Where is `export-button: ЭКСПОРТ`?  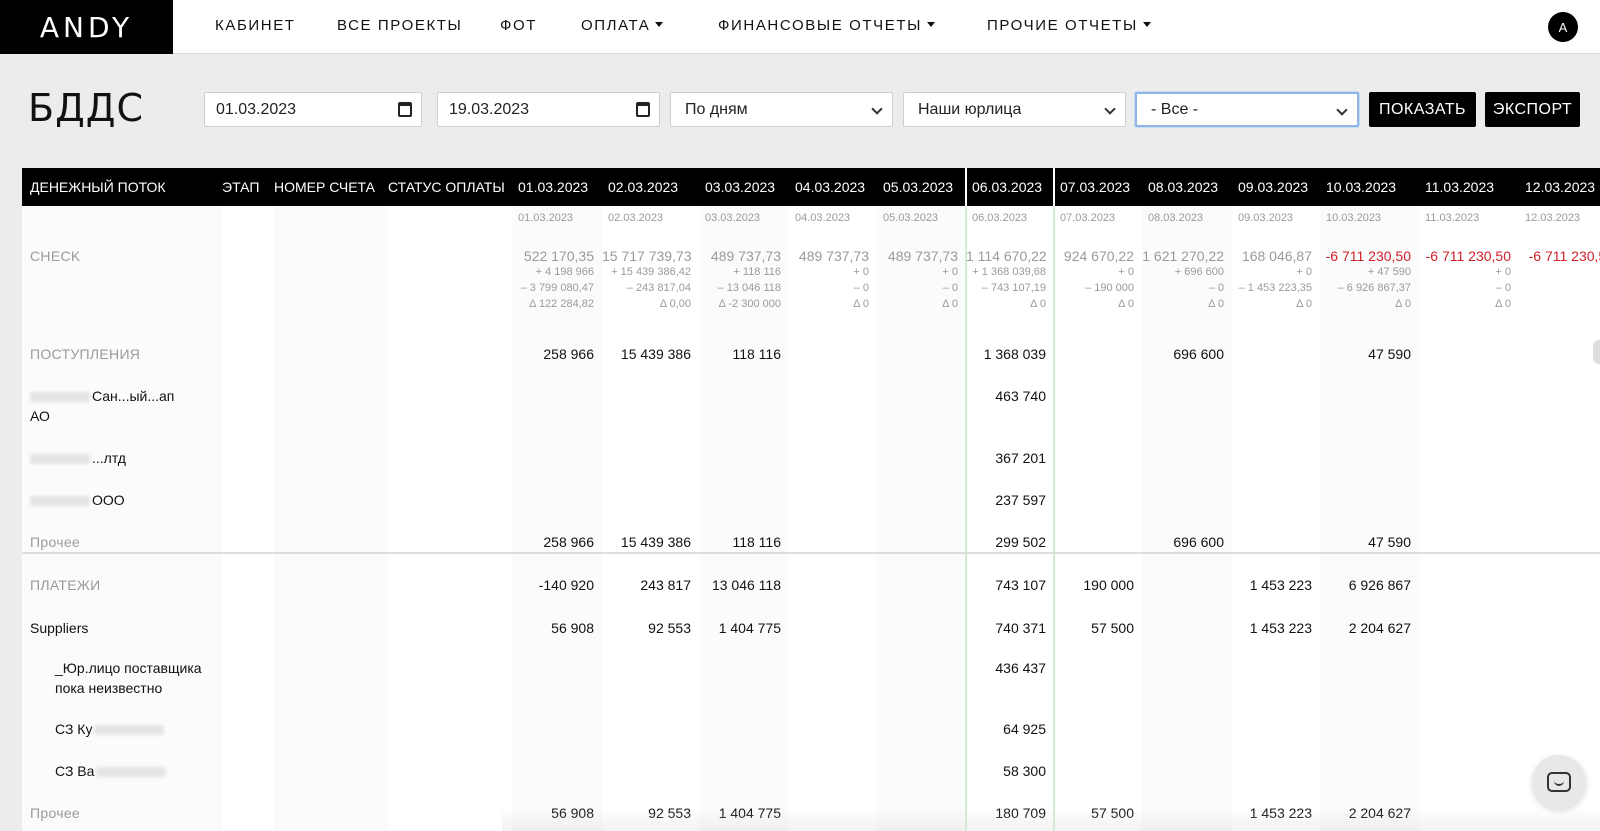 export-button: ЭКСПОРТ is located at coordinates (1532, 109).